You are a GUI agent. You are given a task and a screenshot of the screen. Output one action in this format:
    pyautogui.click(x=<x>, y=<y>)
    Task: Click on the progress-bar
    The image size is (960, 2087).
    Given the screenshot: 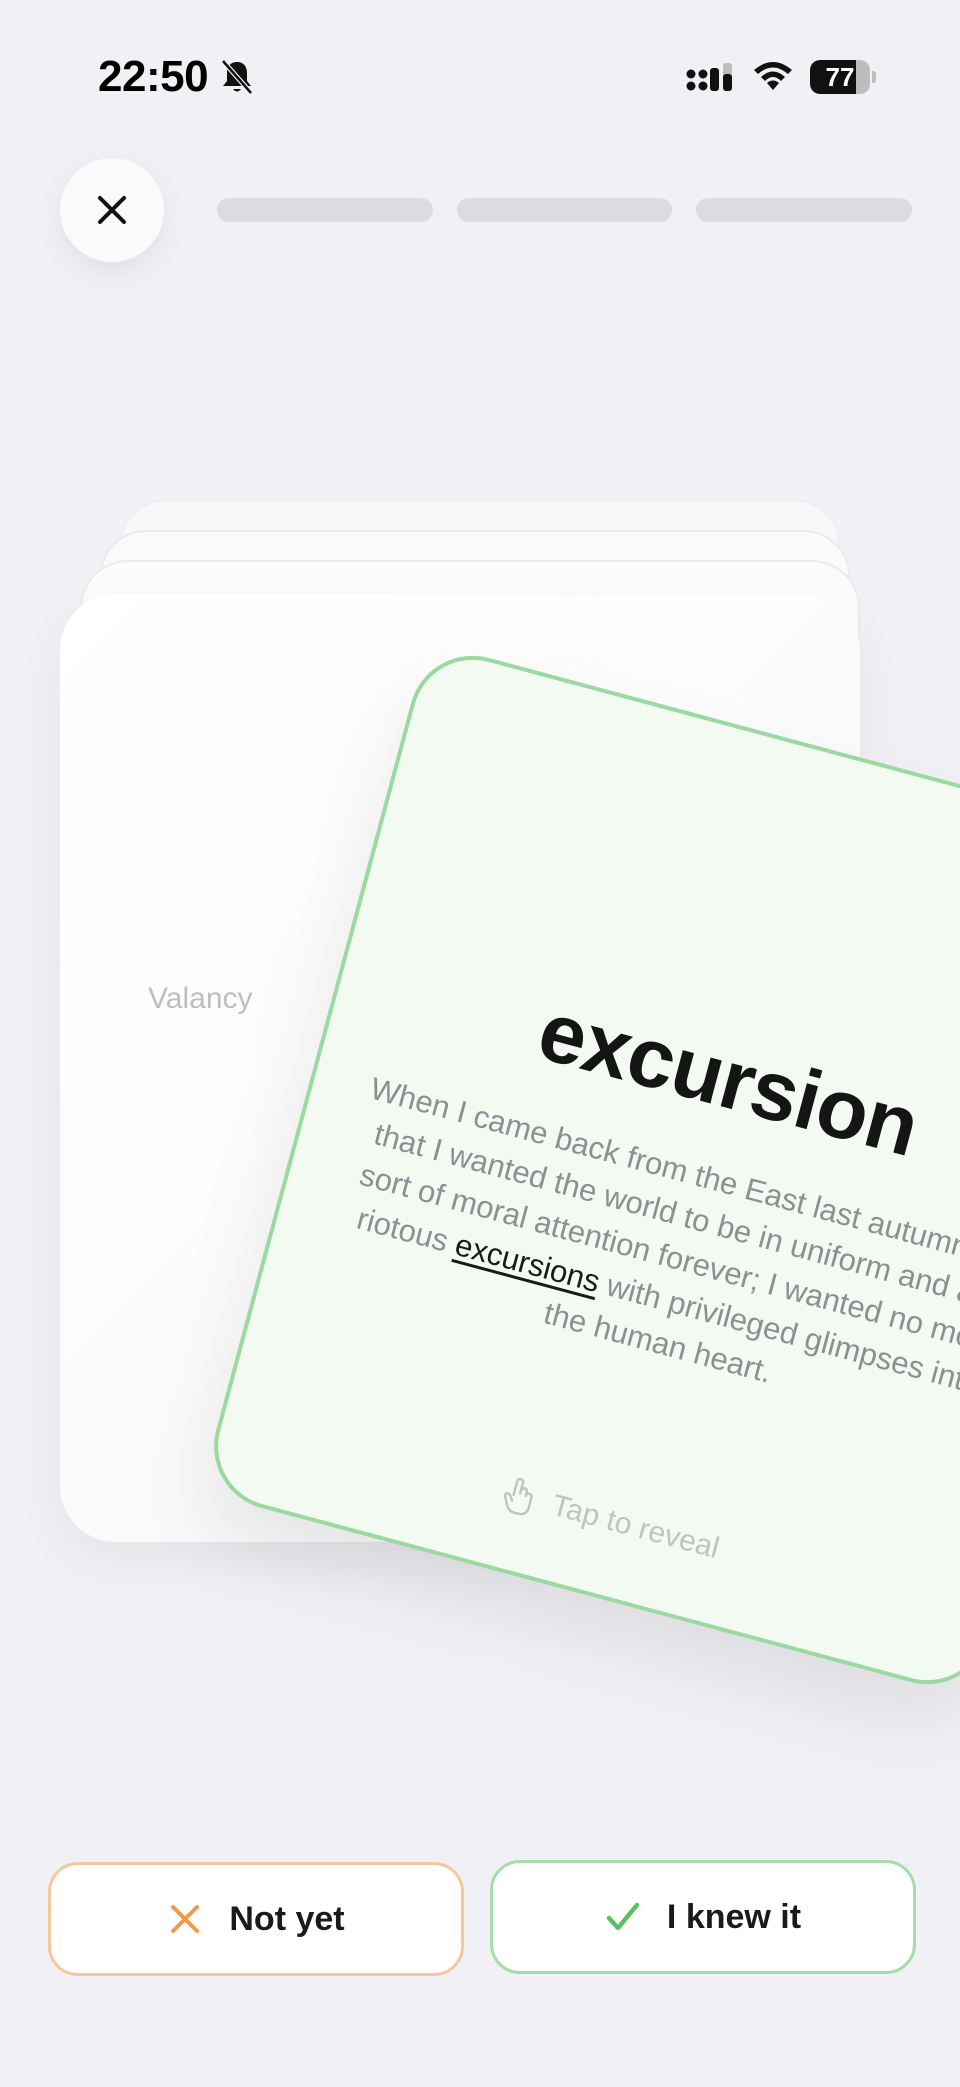 What is the action you would take?
    pyautogui.click(x=565, y=210)
    